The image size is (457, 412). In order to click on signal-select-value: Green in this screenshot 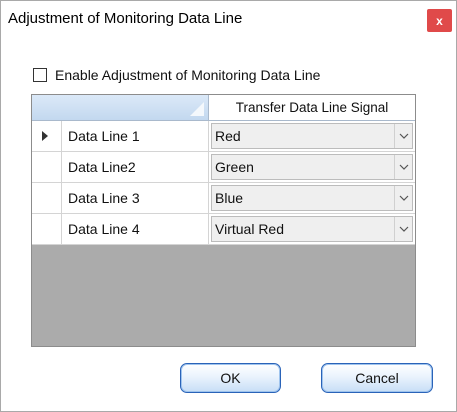, I will do `click(234, 167)`.